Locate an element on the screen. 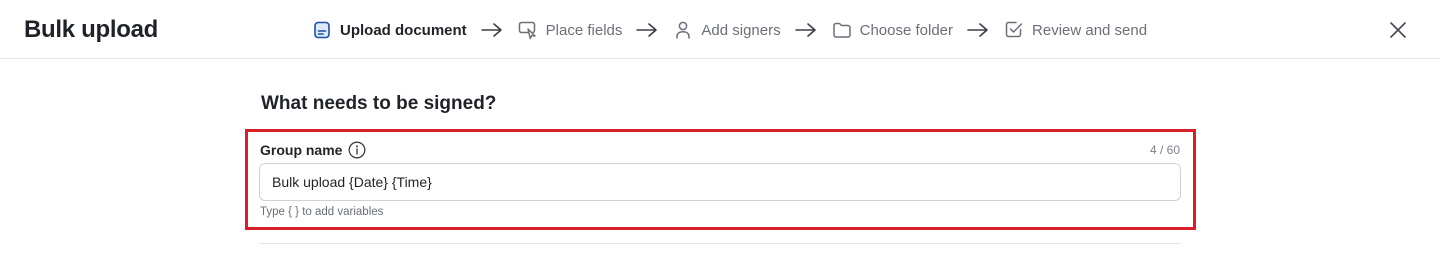  step-place-fields: Place fields is located at coordinates (570, 30).